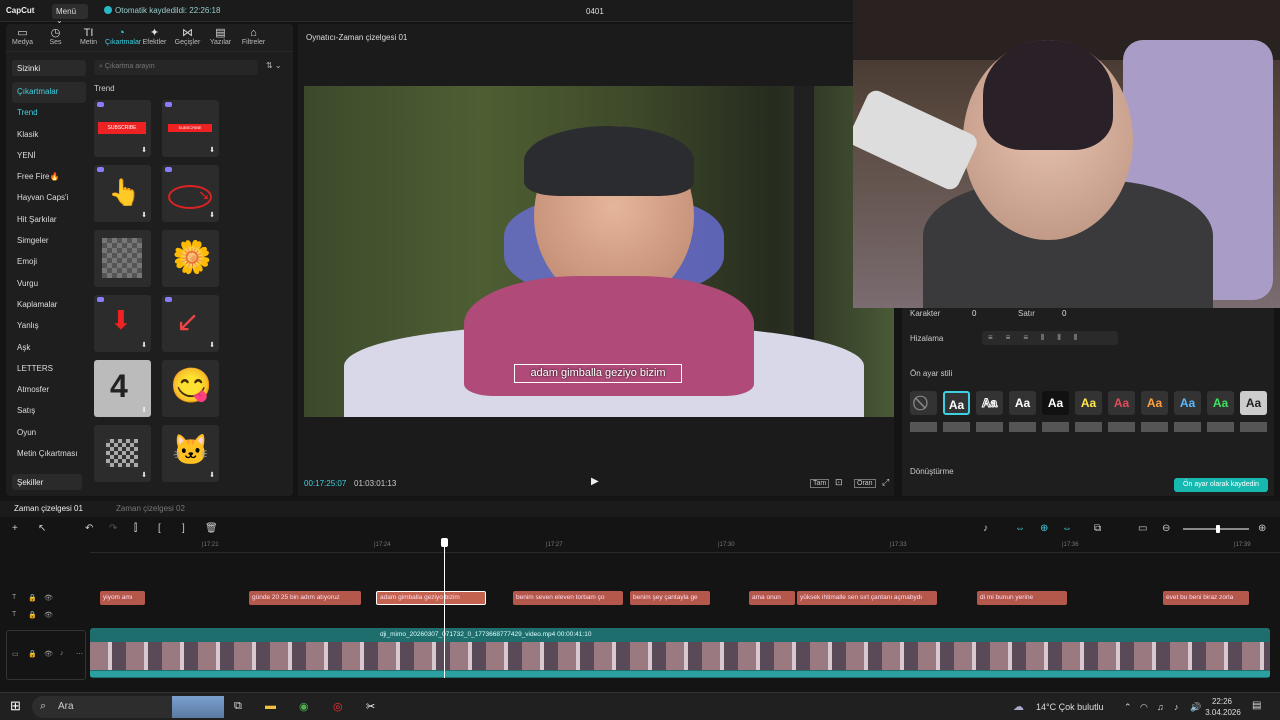 This screenshot has height=720, width=1280. I want to click on category-item: Hit Şarkılar, so click(49, 220).